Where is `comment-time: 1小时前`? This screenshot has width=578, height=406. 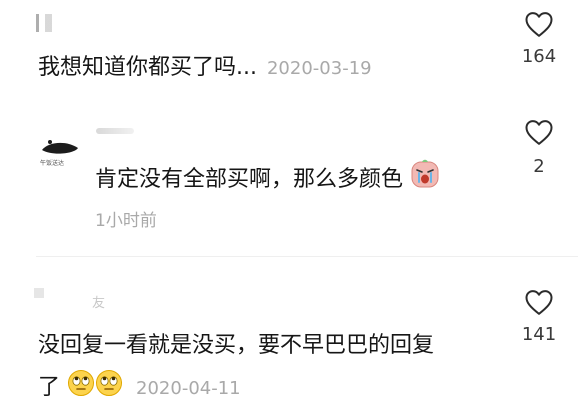 comment-time: 1小时前 is located at coordinates (126, 221).